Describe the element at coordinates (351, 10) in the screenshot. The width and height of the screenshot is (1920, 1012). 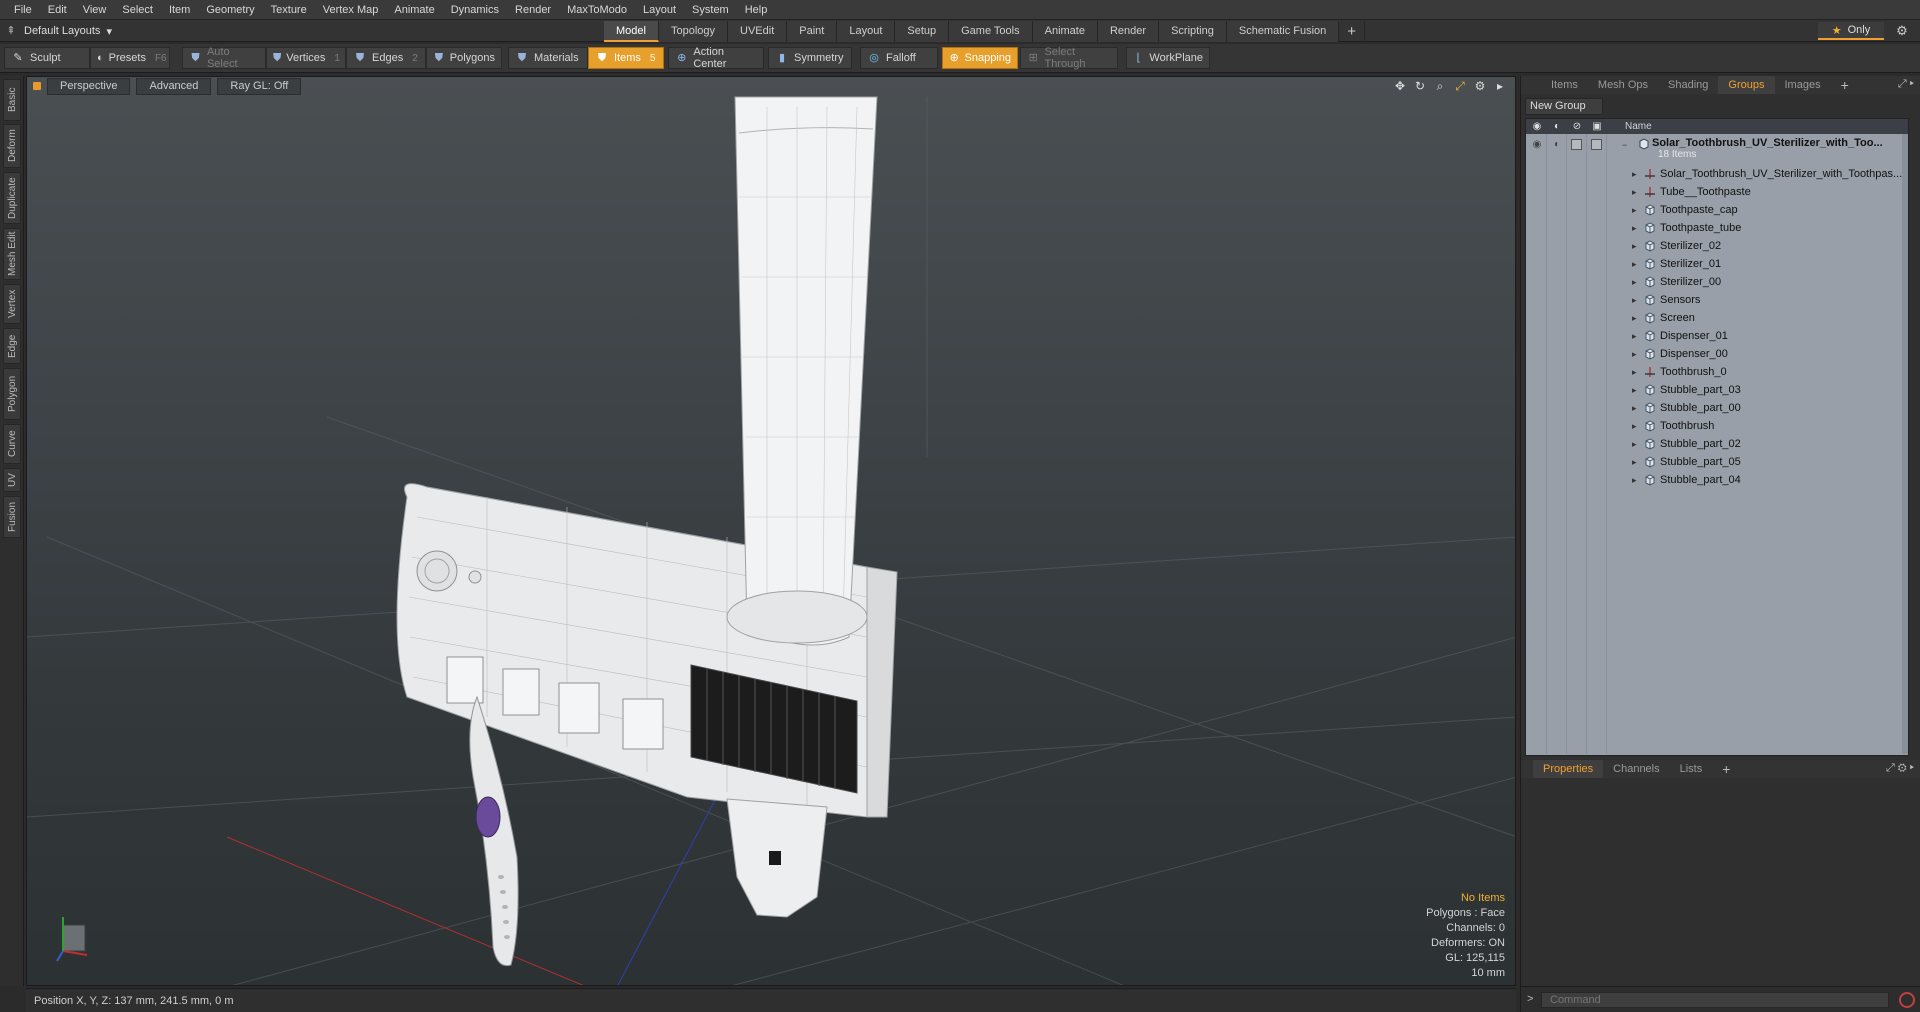
I see `menu-item-vertex-map: Vertex Map` at that location.